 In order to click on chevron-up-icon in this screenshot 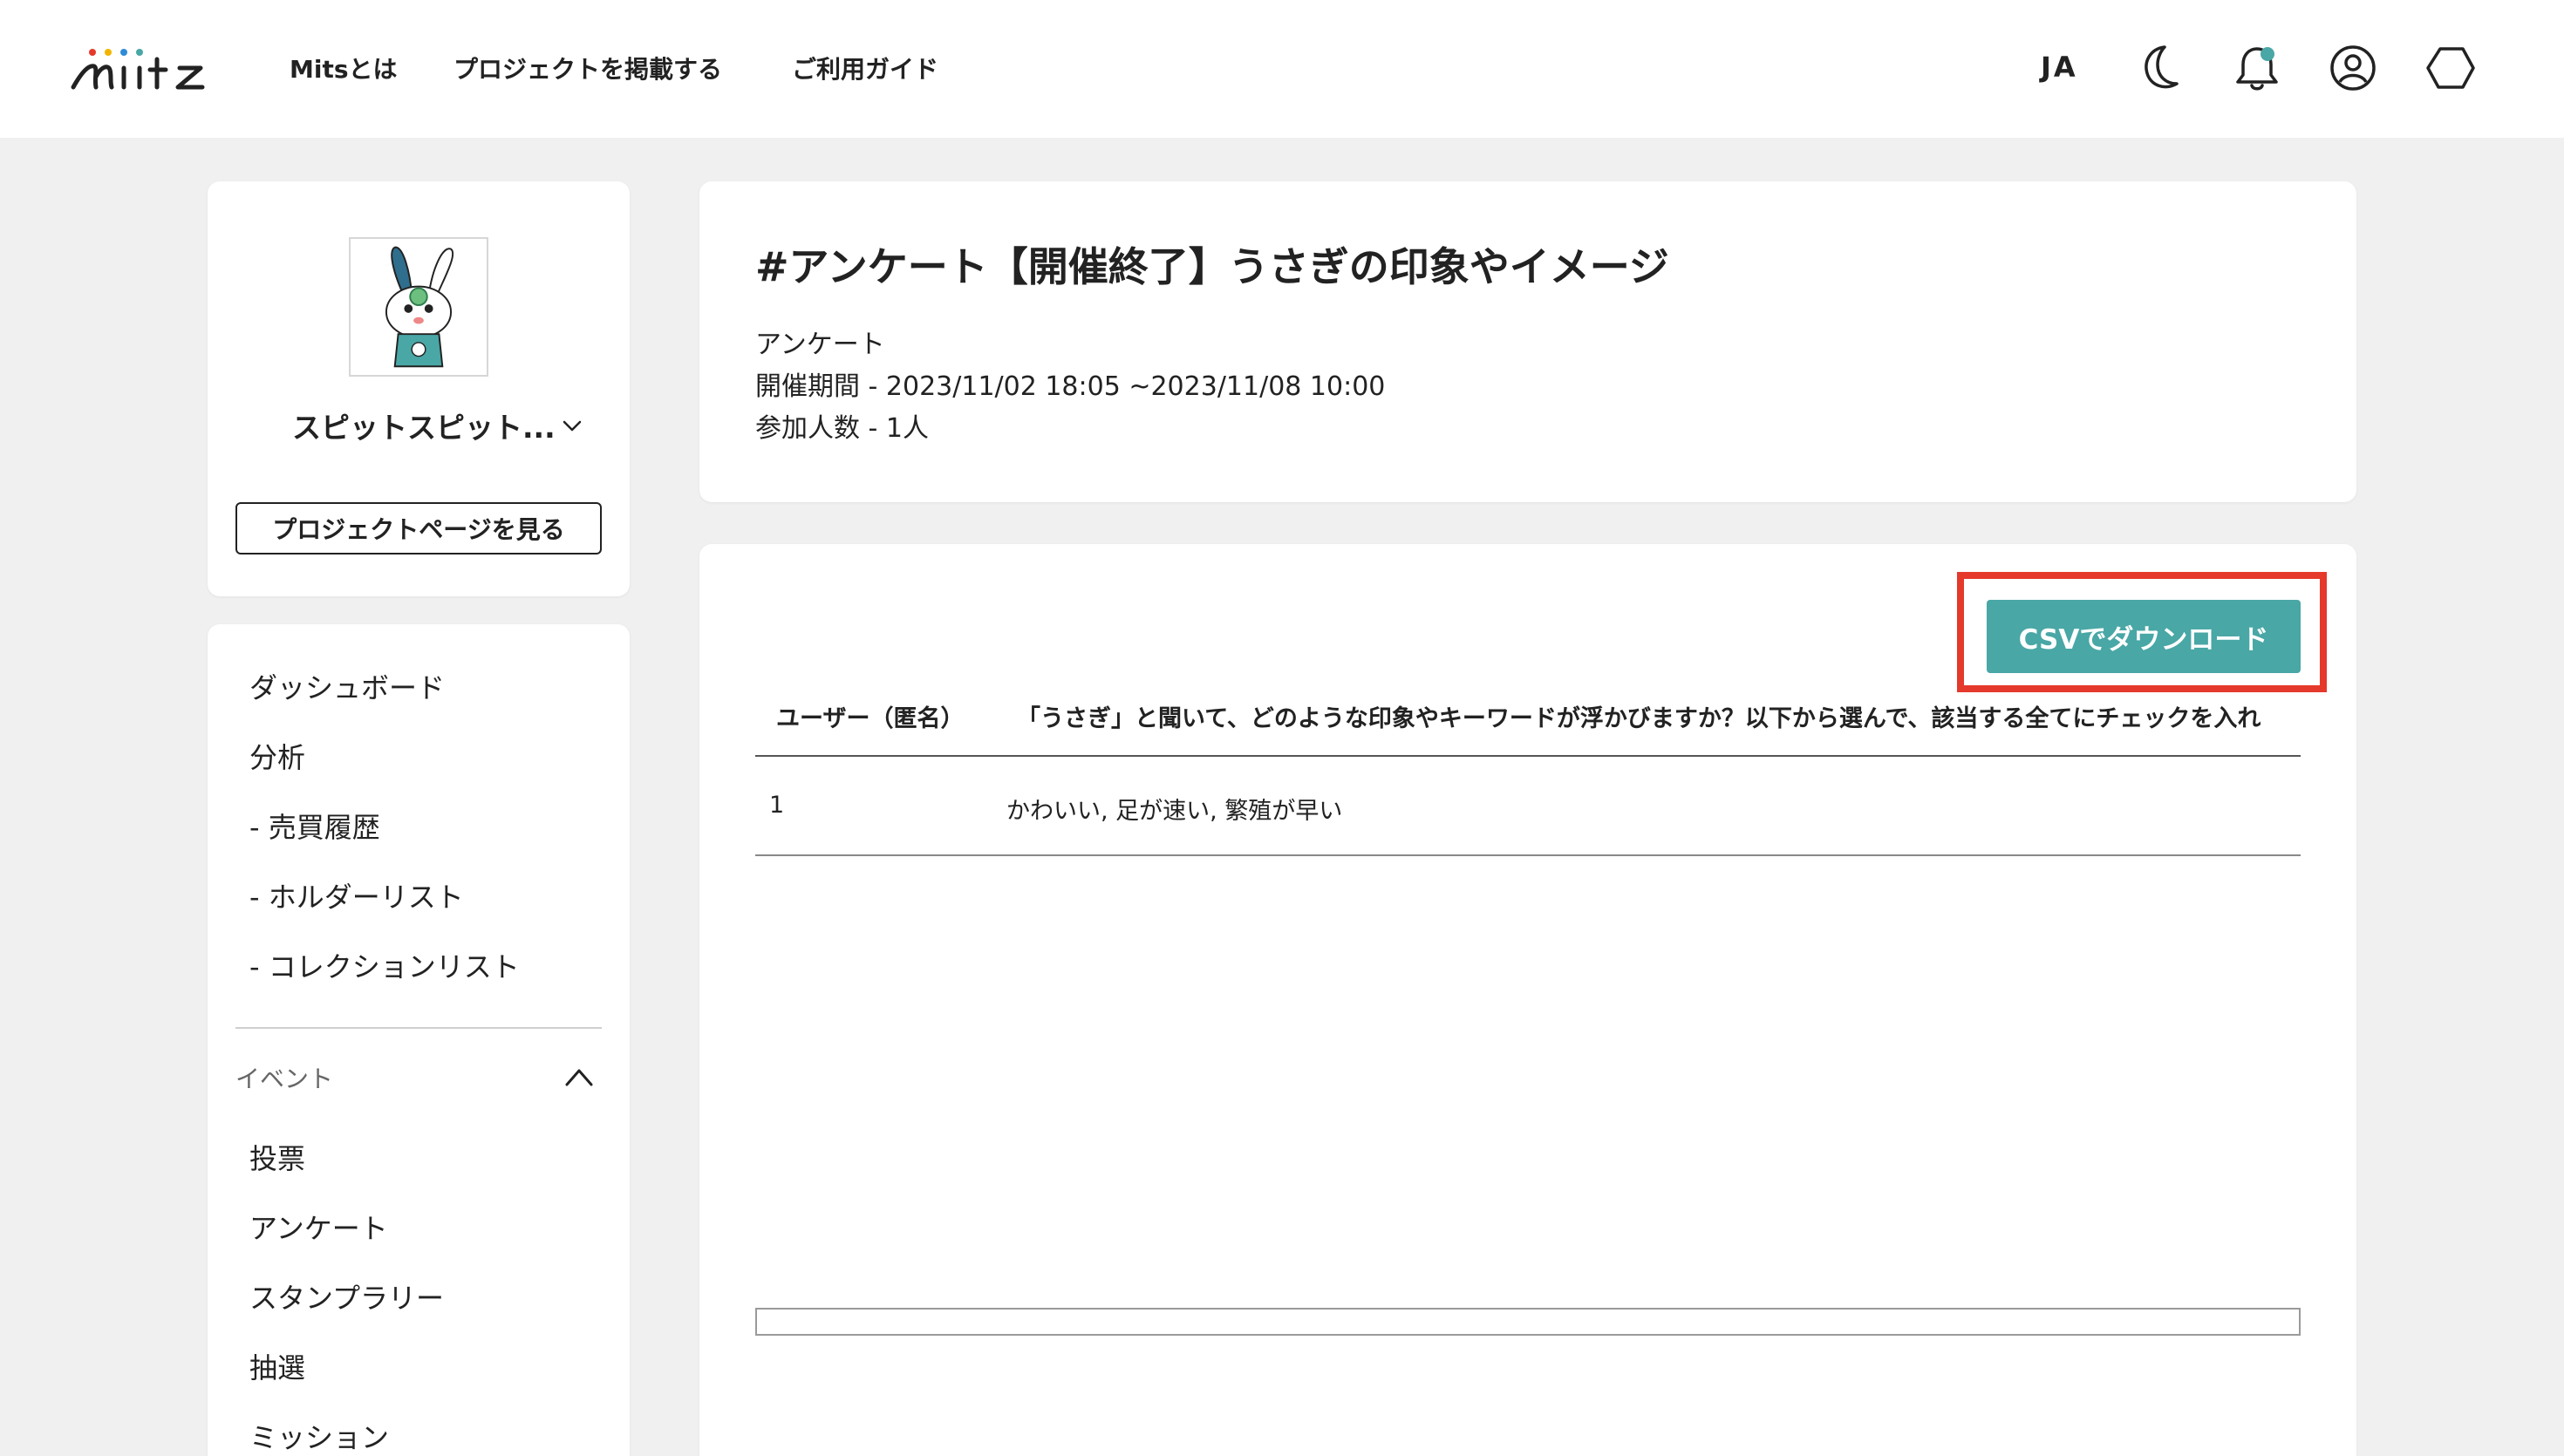, I will do `click(579, 1077)`.